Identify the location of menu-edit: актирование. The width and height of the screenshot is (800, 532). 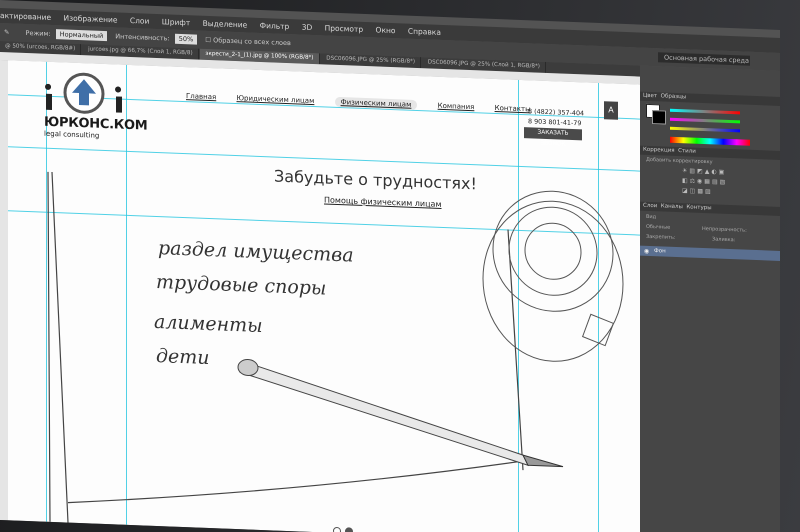
(25, 16).